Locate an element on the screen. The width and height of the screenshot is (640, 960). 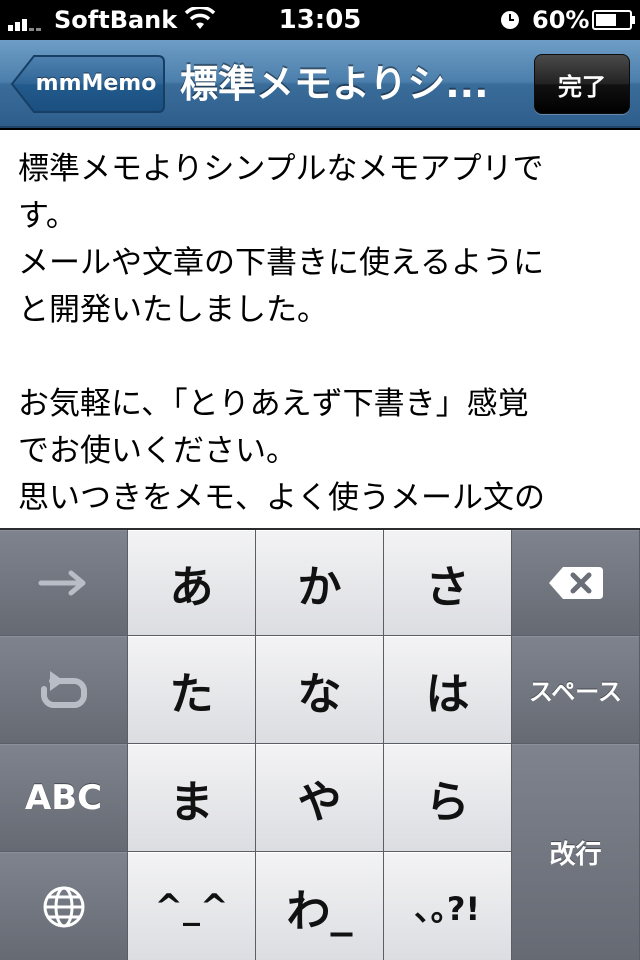
undo-key is located at coordinates (64, 690).